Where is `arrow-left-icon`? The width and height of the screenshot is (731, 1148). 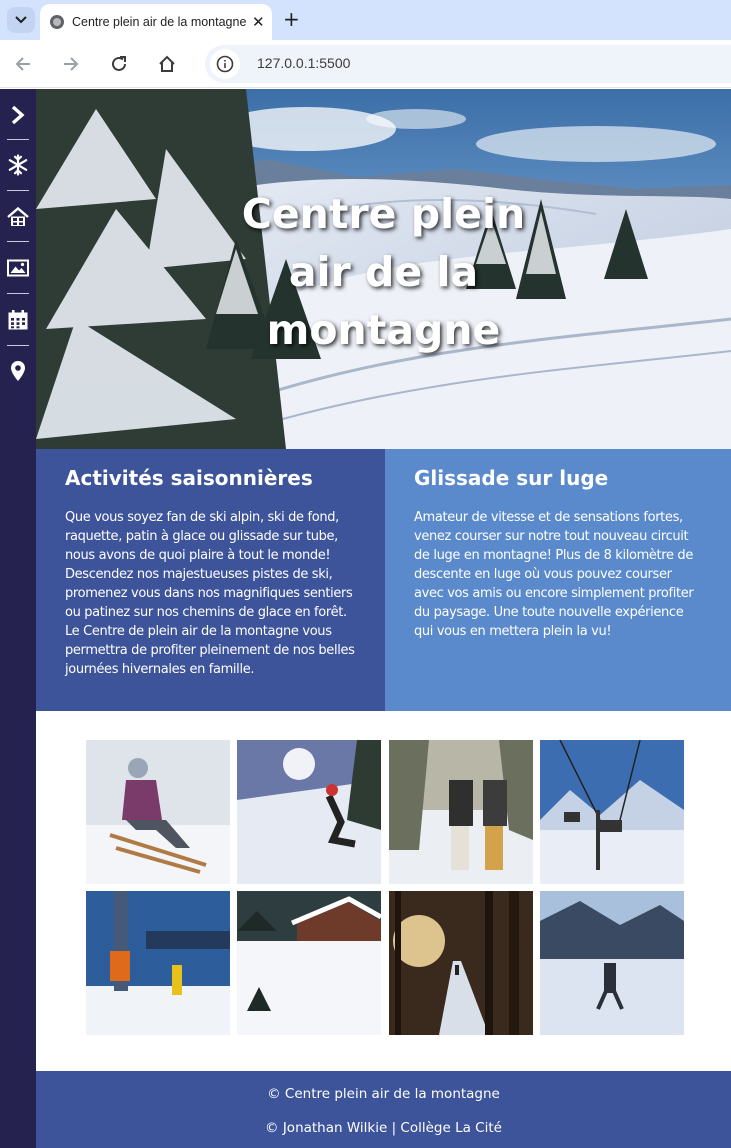 arrow-left-icon is located at coordinates (22, 64).